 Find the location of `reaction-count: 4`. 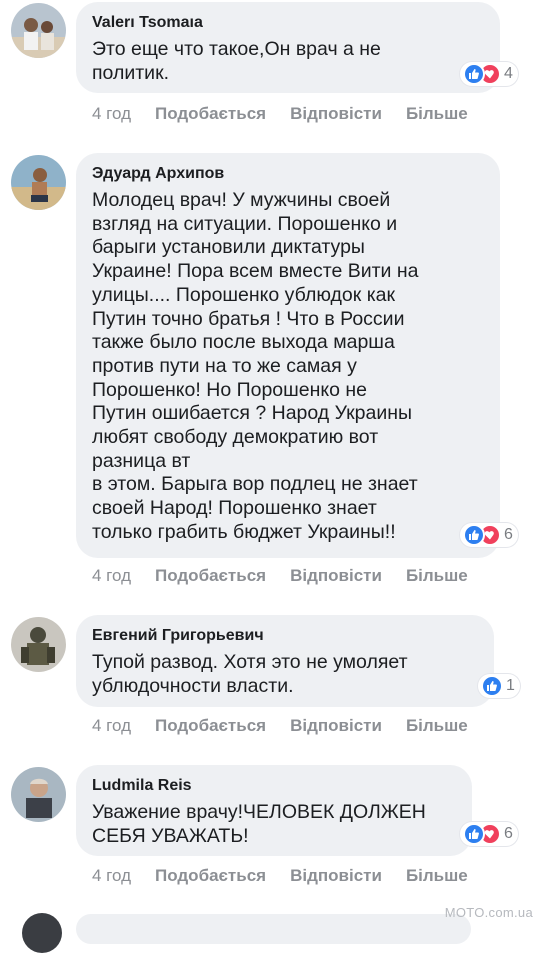

reaction-count: 4 is located at coordinates (508, 73).